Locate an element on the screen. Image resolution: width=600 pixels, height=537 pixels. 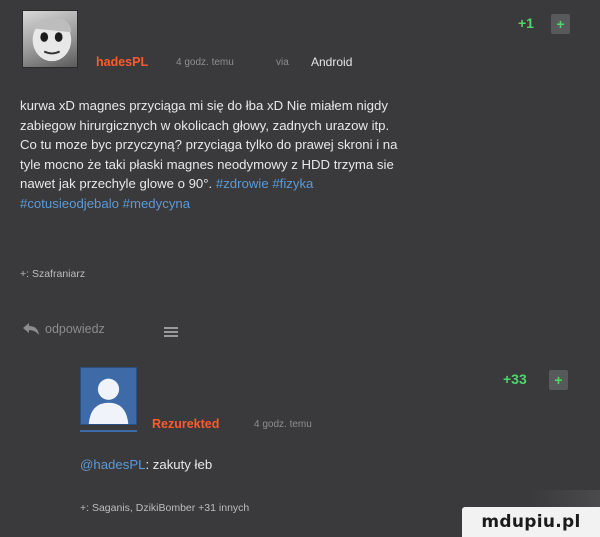
tag-link: #cotusieodjebalo is located at coordinates (69, 203).